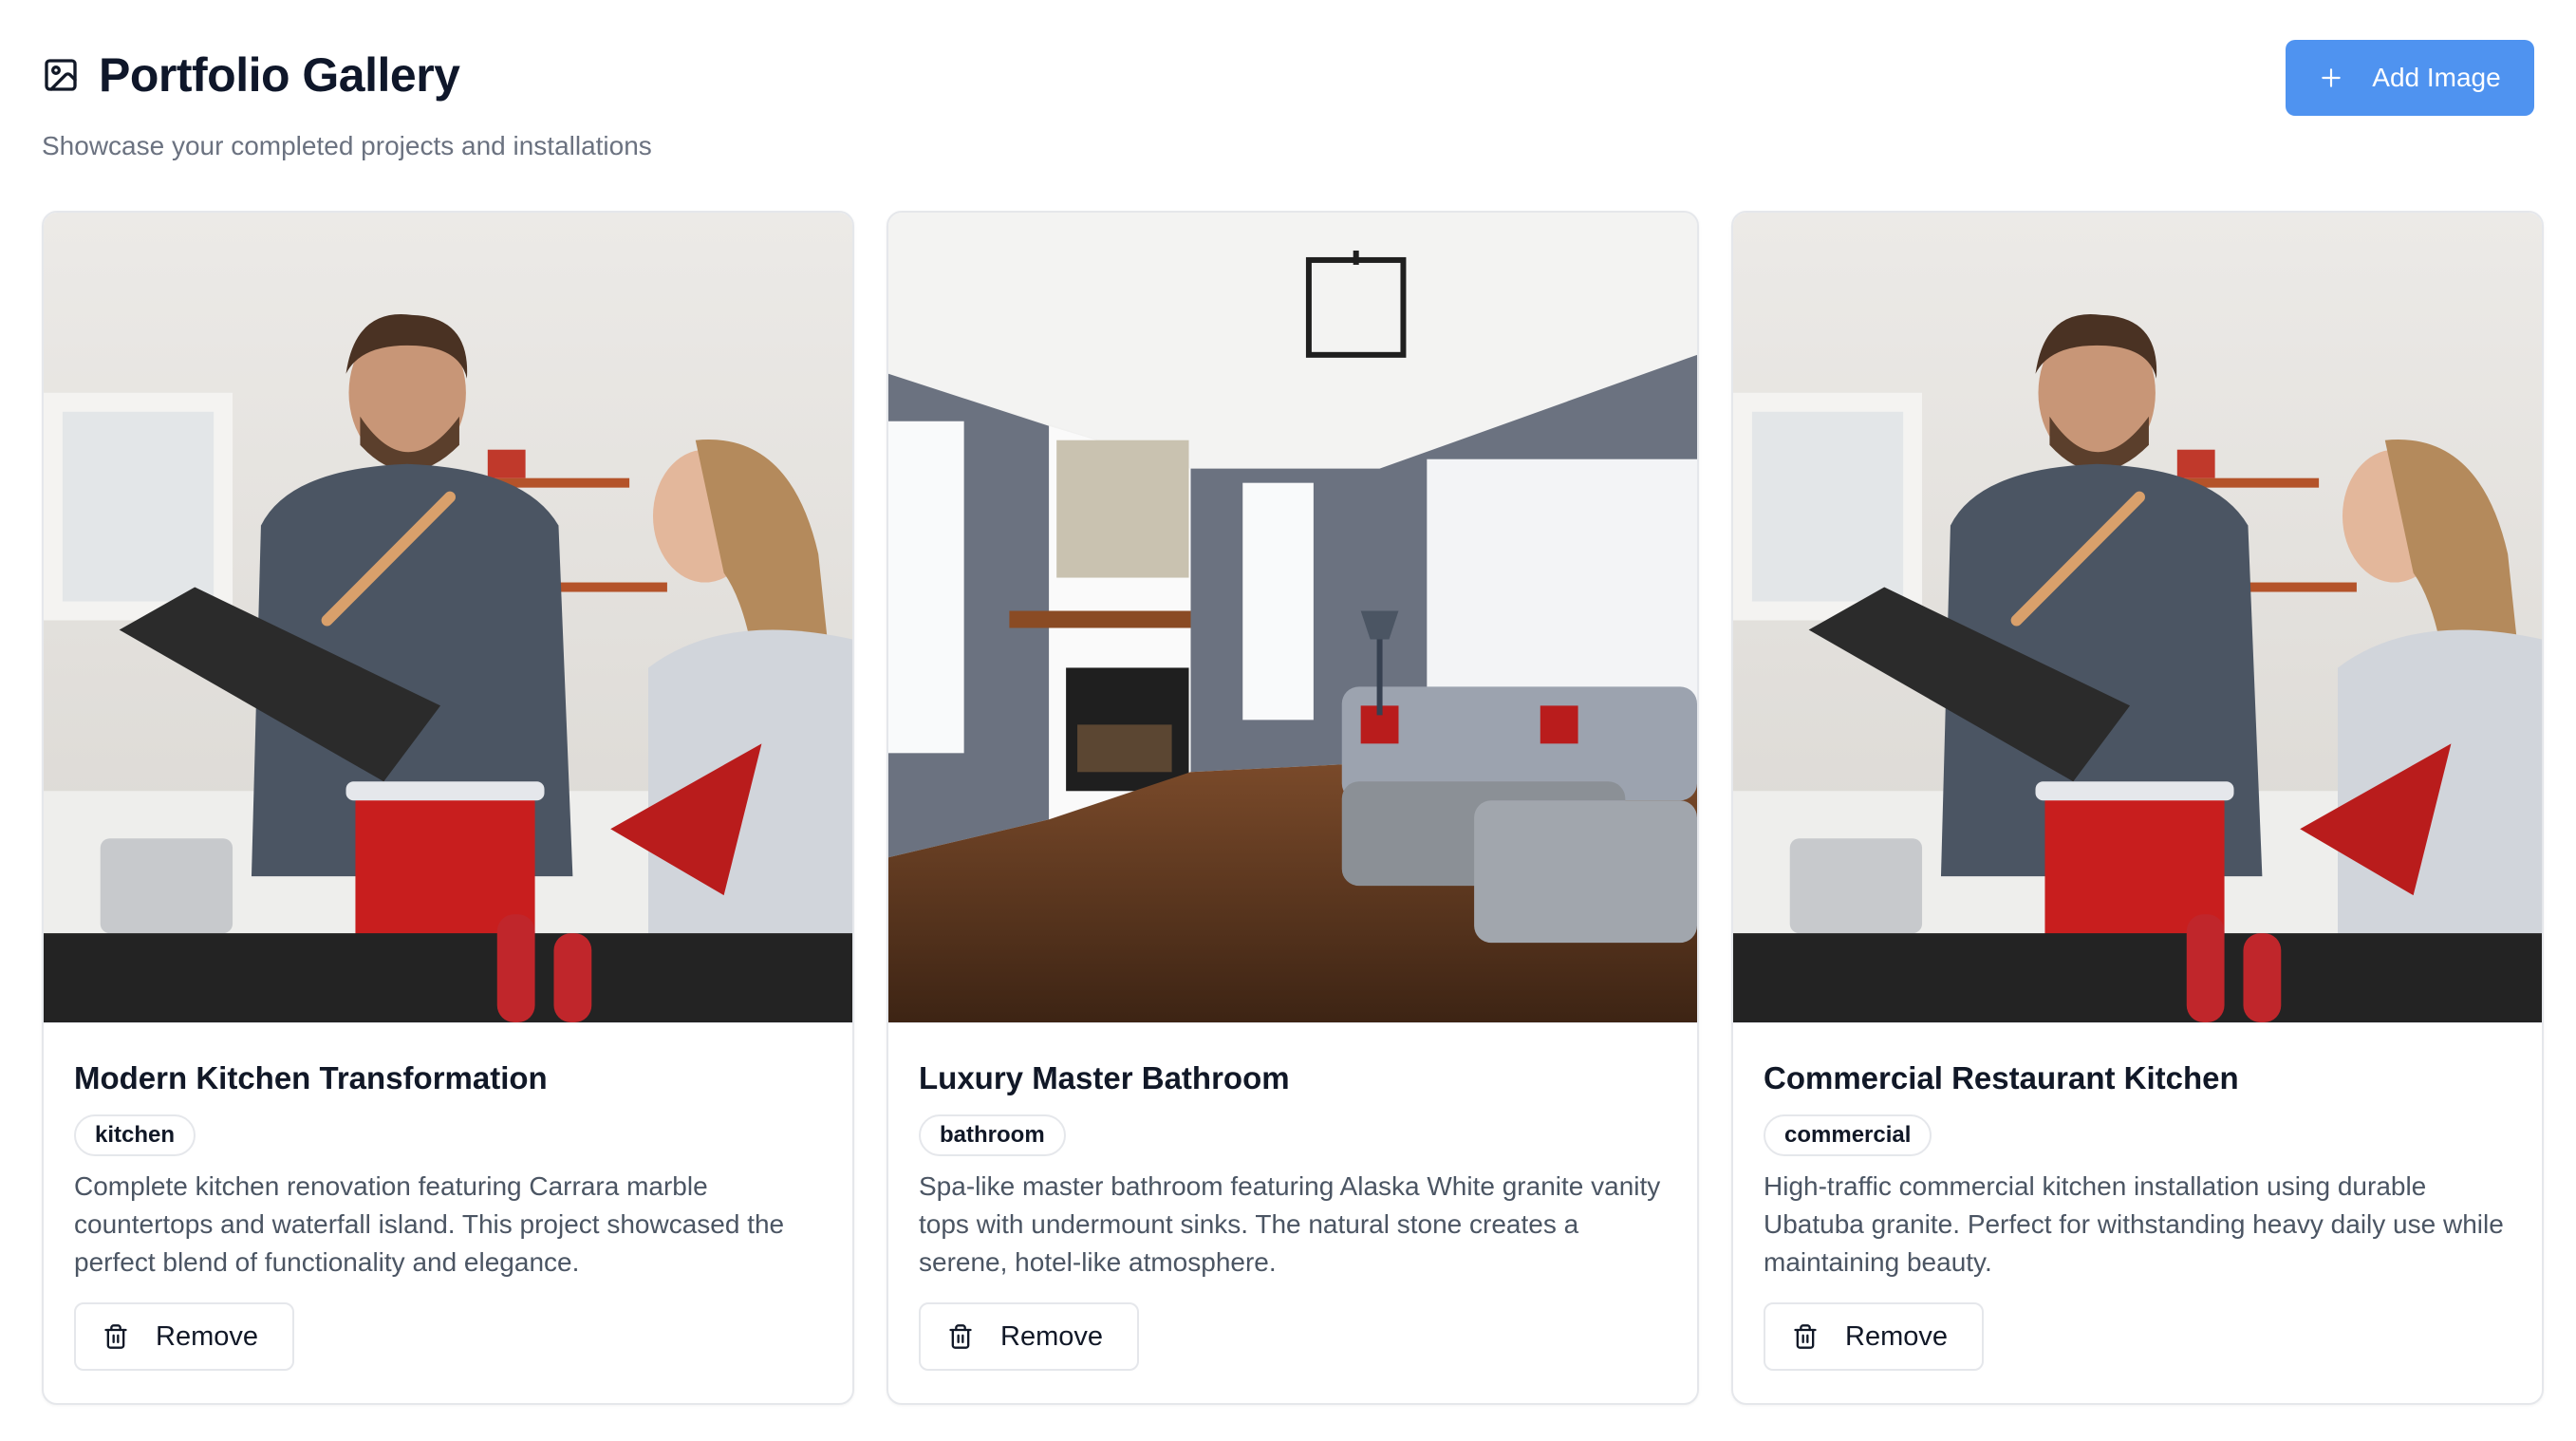 Image resolution: width=2576 pixels, height=1441 pixels. I want to click on category-tag: bathroom, so click(992, 1135).